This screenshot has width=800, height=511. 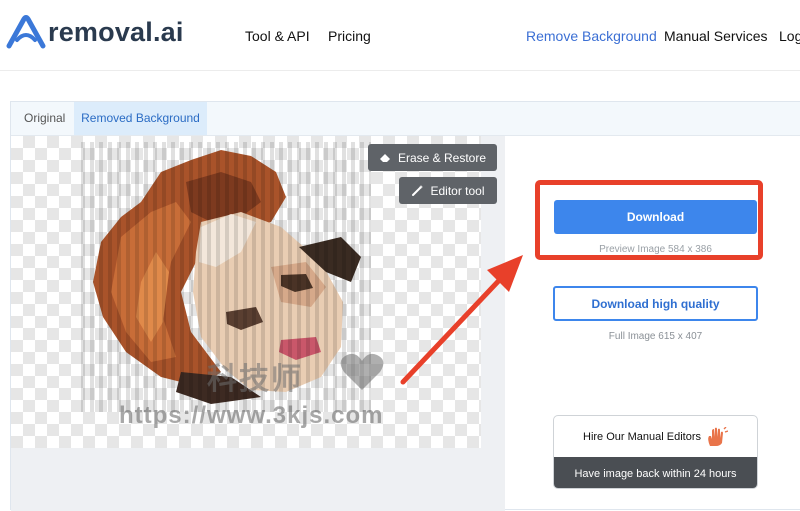 What do you see at coordinates (349, 36) in the screenshot?
I see `nav-pricing: Pricing` at bounding box center [349, 36].